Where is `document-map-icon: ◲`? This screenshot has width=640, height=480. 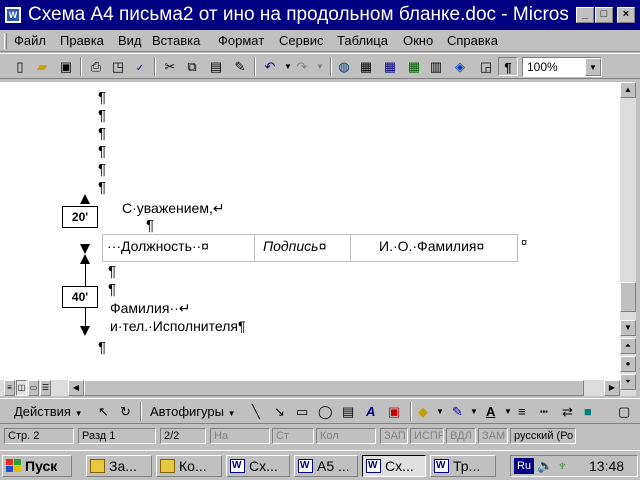
document-map-icon: ◲ is located at coordinates (486, 66).